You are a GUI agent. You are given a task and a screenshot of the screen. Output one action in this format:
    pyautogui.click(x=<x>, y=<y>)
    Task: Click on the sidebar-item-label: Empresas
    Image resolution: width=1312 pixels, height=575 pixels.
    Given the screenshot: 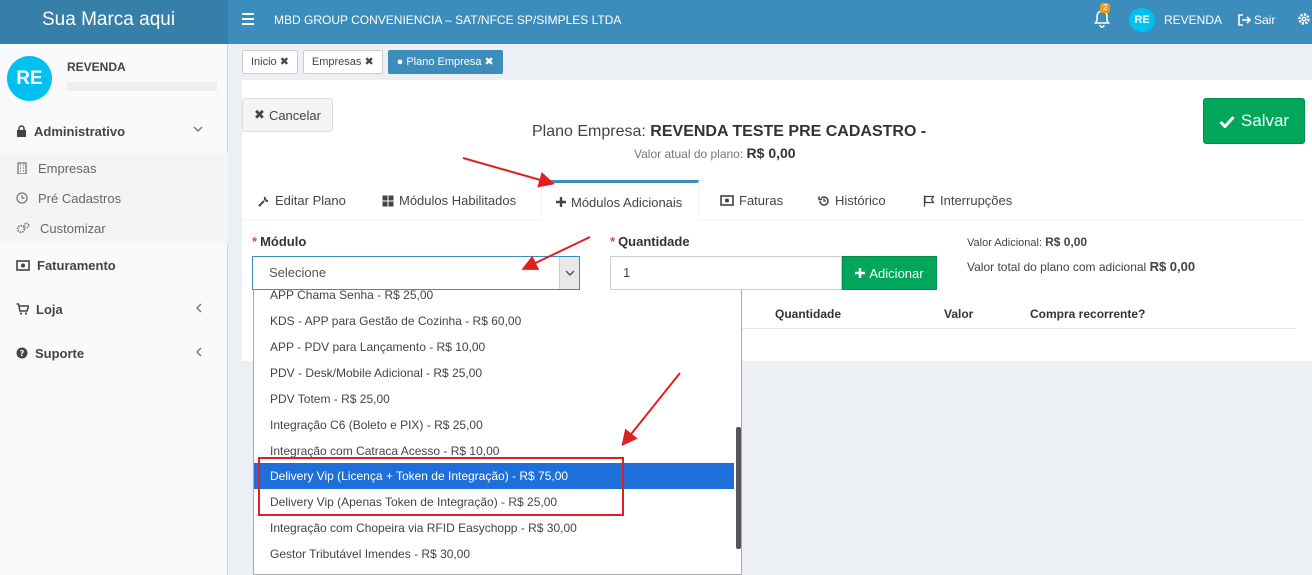 What is the action you would take?
    pyautogui.click(x=67, y=168)
    